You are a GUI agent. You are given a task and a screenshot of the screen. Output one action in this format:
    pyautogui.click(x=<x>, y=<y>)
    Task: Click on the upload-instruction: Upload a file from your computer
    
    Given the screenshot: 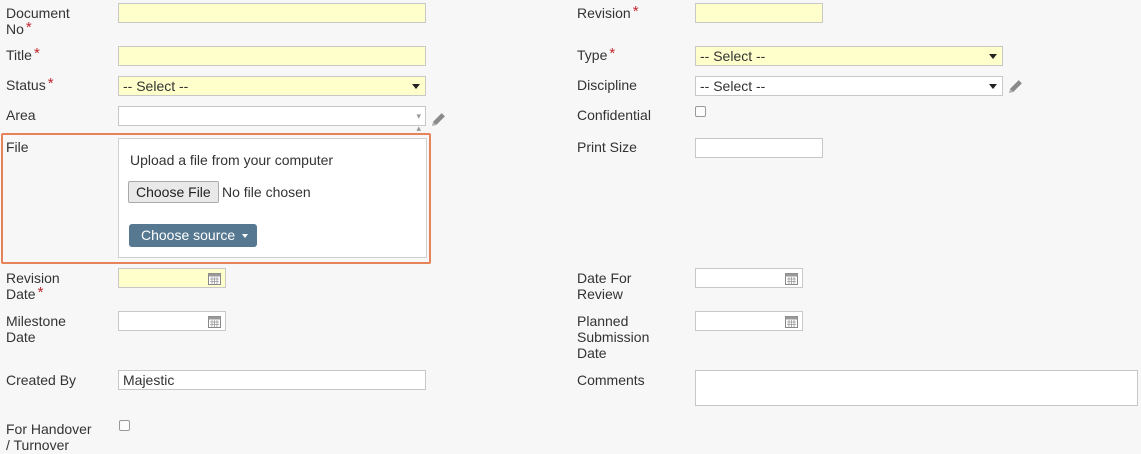 What is the action you would take?
    pyautogui.click(x=232, y=160)
    